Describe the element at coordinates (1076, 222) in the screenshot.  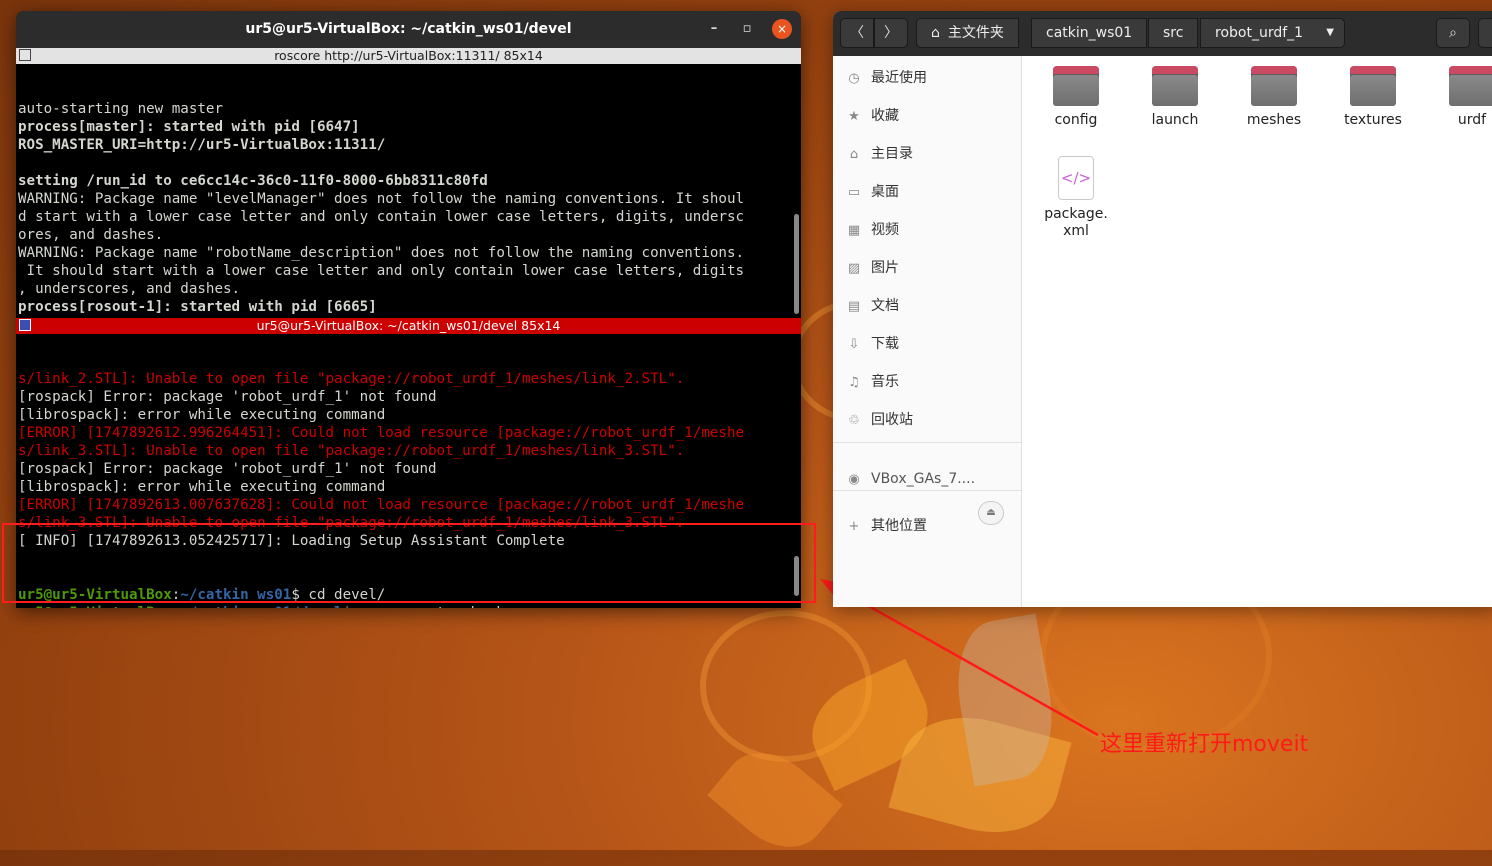
I see `file-label: package. xml` at that location.